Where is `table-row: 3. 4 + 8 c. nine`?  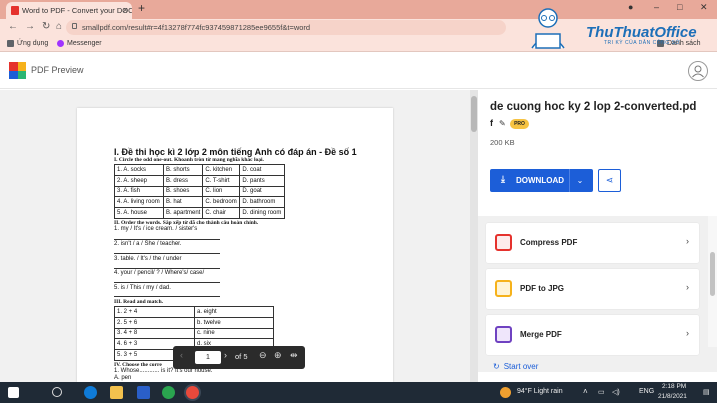
table-row: 3. 4 + 8 c. nine is located at coordinates (194, 333).